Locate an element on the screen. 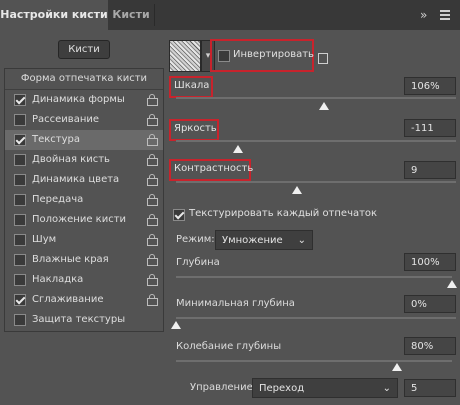  texture-each-tip-checkbox is located at coordinates (179, 215).